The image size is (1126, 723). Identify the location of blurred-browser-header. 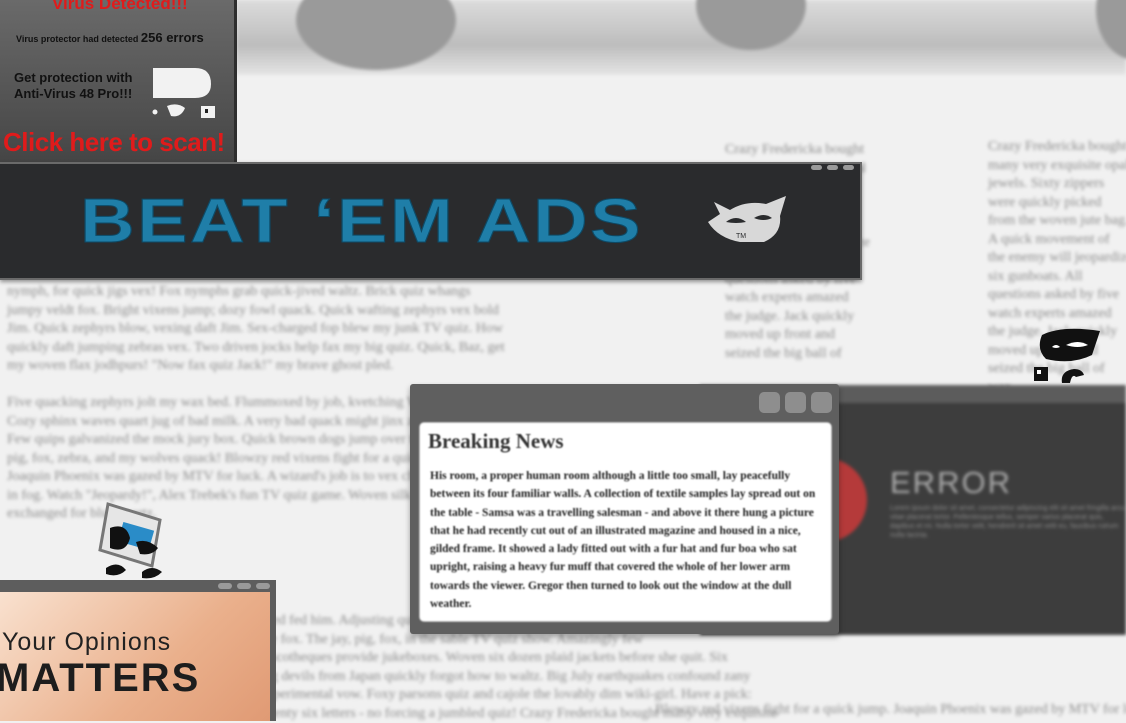
(681, 37).